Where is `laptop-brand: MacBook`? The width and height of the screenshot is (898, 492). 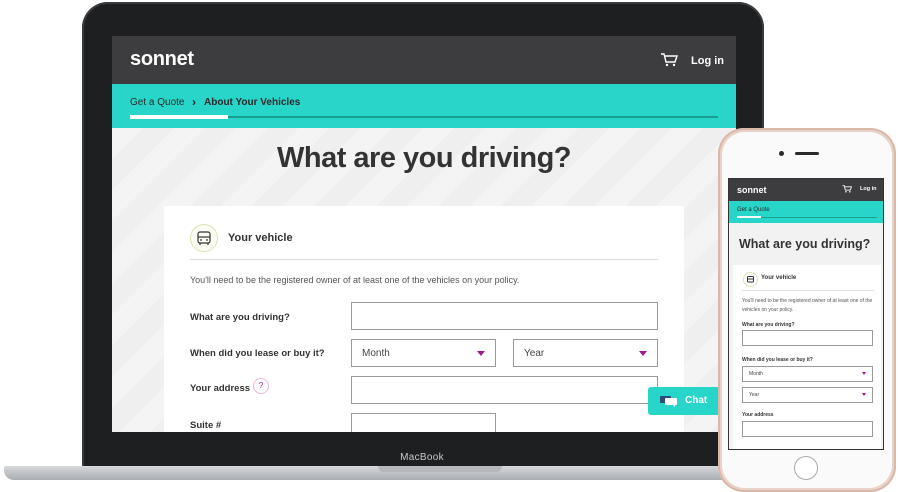
laptop-brand: MacBook is located at coordinates (422, 457).